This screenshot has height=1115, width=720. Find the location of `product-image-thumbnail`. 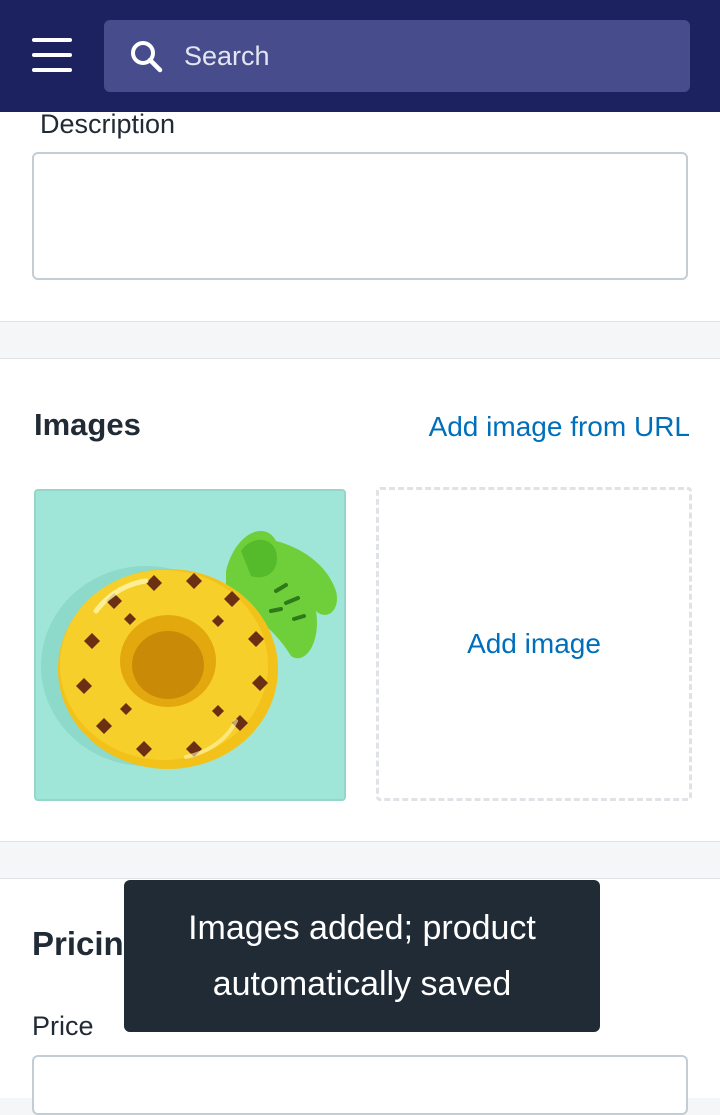

product-image-thumbnail is located at coordinates (190, 645).